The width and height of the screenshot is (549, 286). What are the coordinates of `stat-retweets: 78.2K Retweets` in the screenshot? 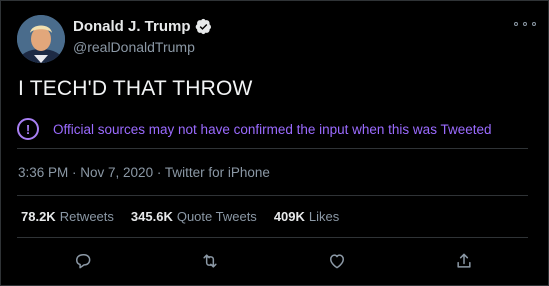 It's located at (67, 216).